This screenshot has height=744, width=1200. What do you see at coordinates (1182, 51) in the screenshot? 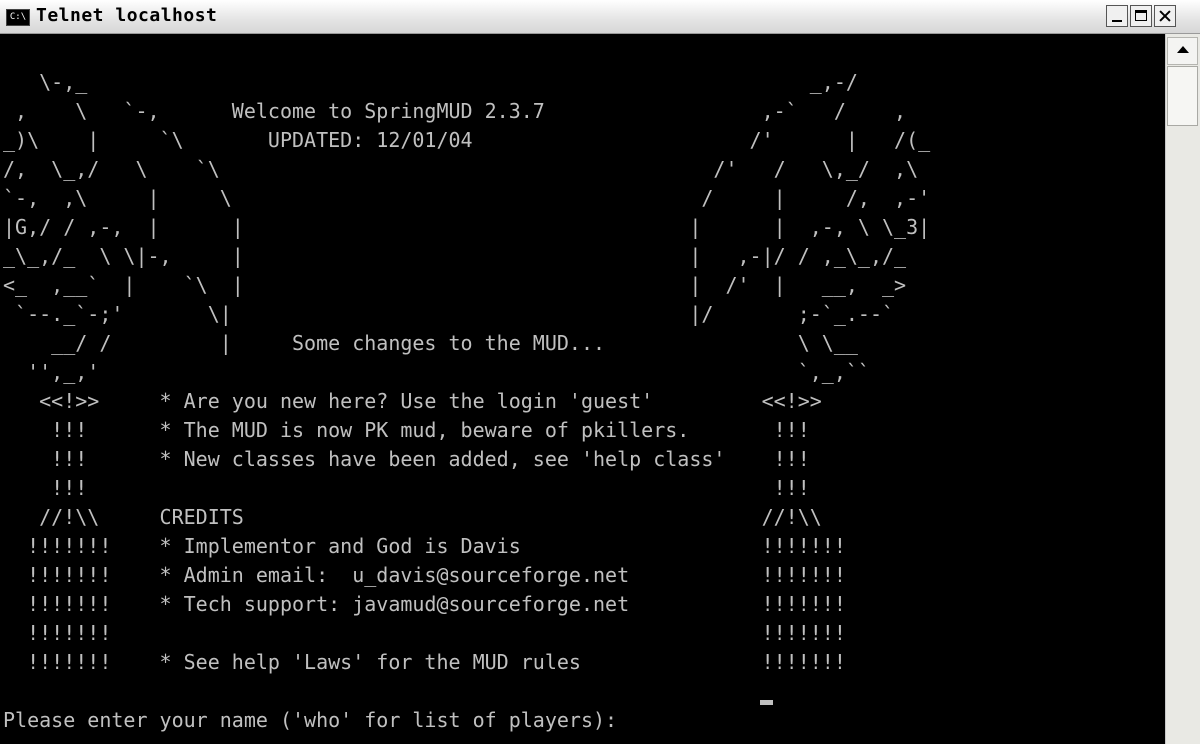
I see `scroll-up-arrow-icon` at bounding box center [1182, 51].